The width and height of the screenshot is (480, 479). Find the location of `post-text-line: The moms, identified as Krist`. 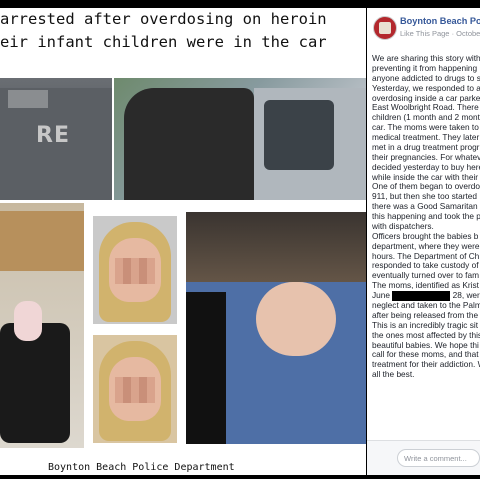

post-text-line: The moms, identified as Krist is located at coordinates (425, 286).